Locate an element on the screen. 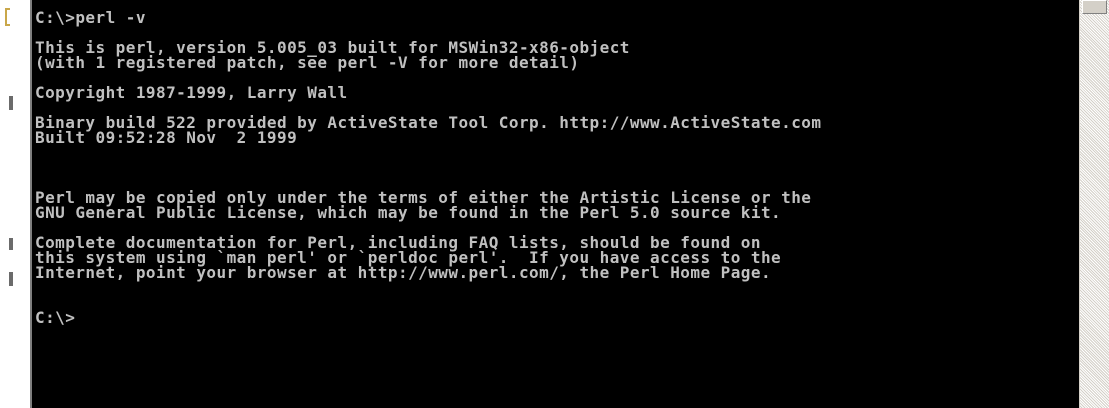 Image resolution: width=1109 pixels, height=408 pixels. command-prompt: C:\> is located at coordinates (557, 318).